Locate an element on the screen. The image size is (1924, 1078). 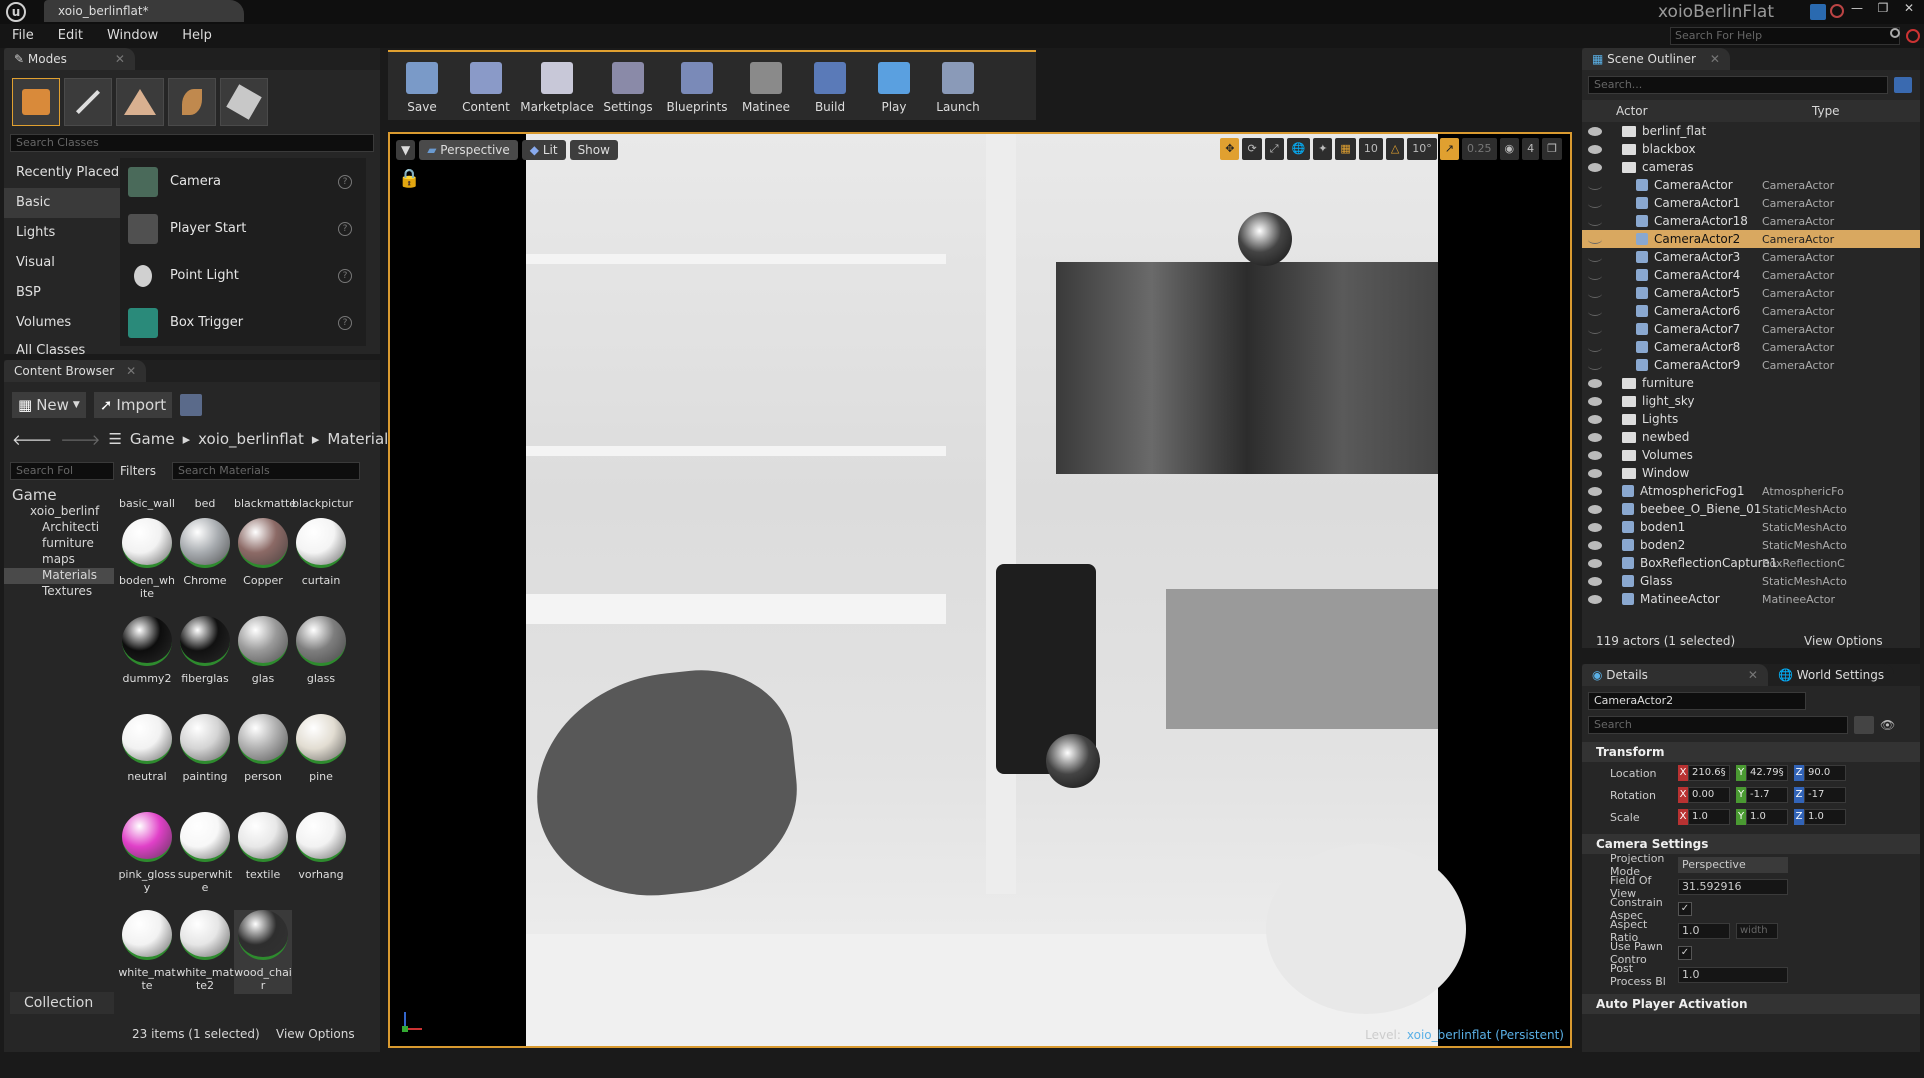
back-icon: 🡐 is located at coordinates (32, 439).